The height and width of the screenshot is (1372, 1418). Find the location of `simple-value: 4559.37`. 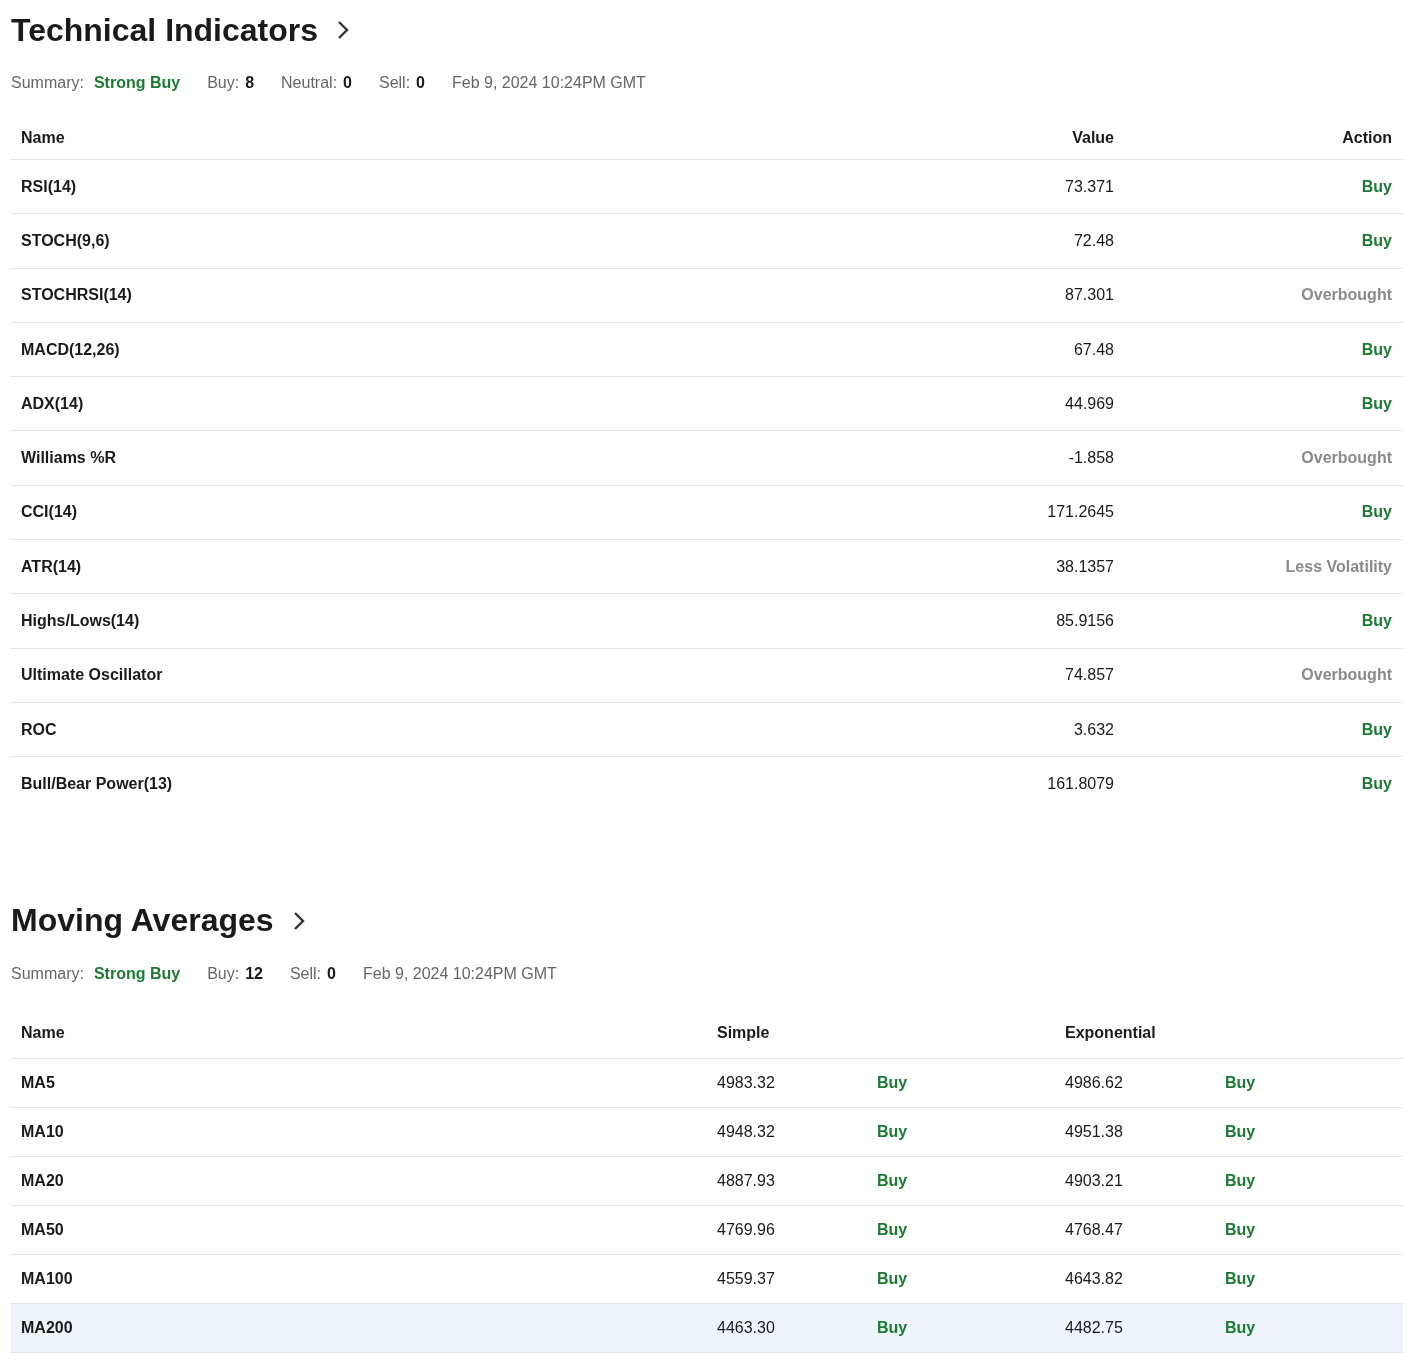

simple-value: 4559.37 is located at coordinates (746, 1278).